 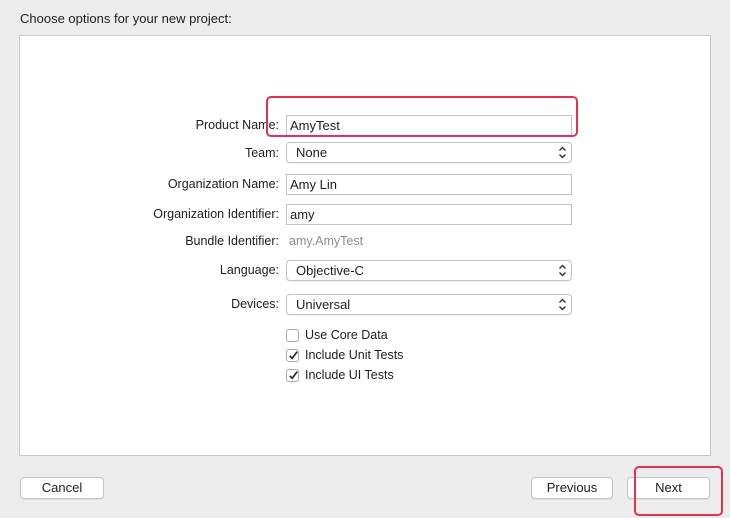 I want to click on use-core-data-label: Use Core Data, so click(x=346, y=335).